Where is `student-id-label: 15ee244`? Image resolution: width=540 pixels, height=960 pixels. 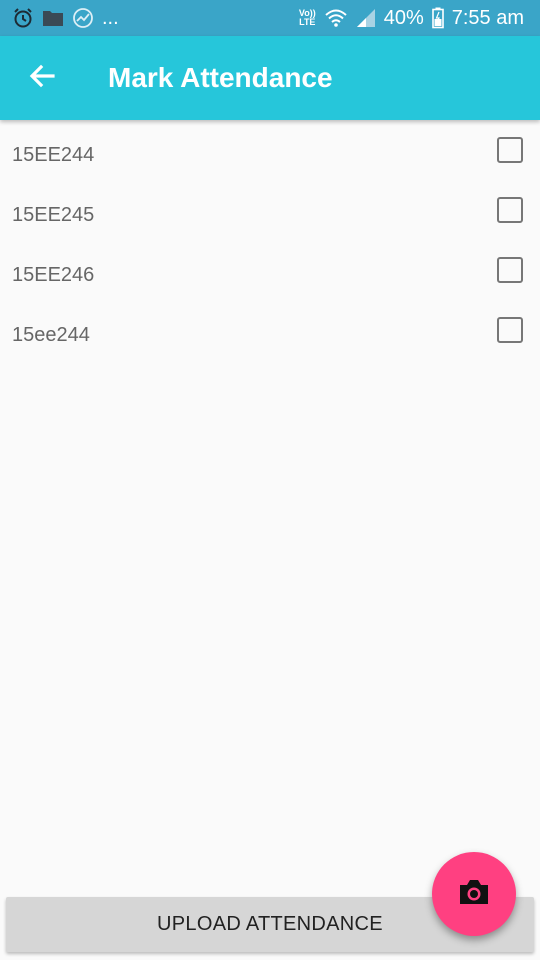 student-id-label: 15ee244 is located at coordinates (51, 335).